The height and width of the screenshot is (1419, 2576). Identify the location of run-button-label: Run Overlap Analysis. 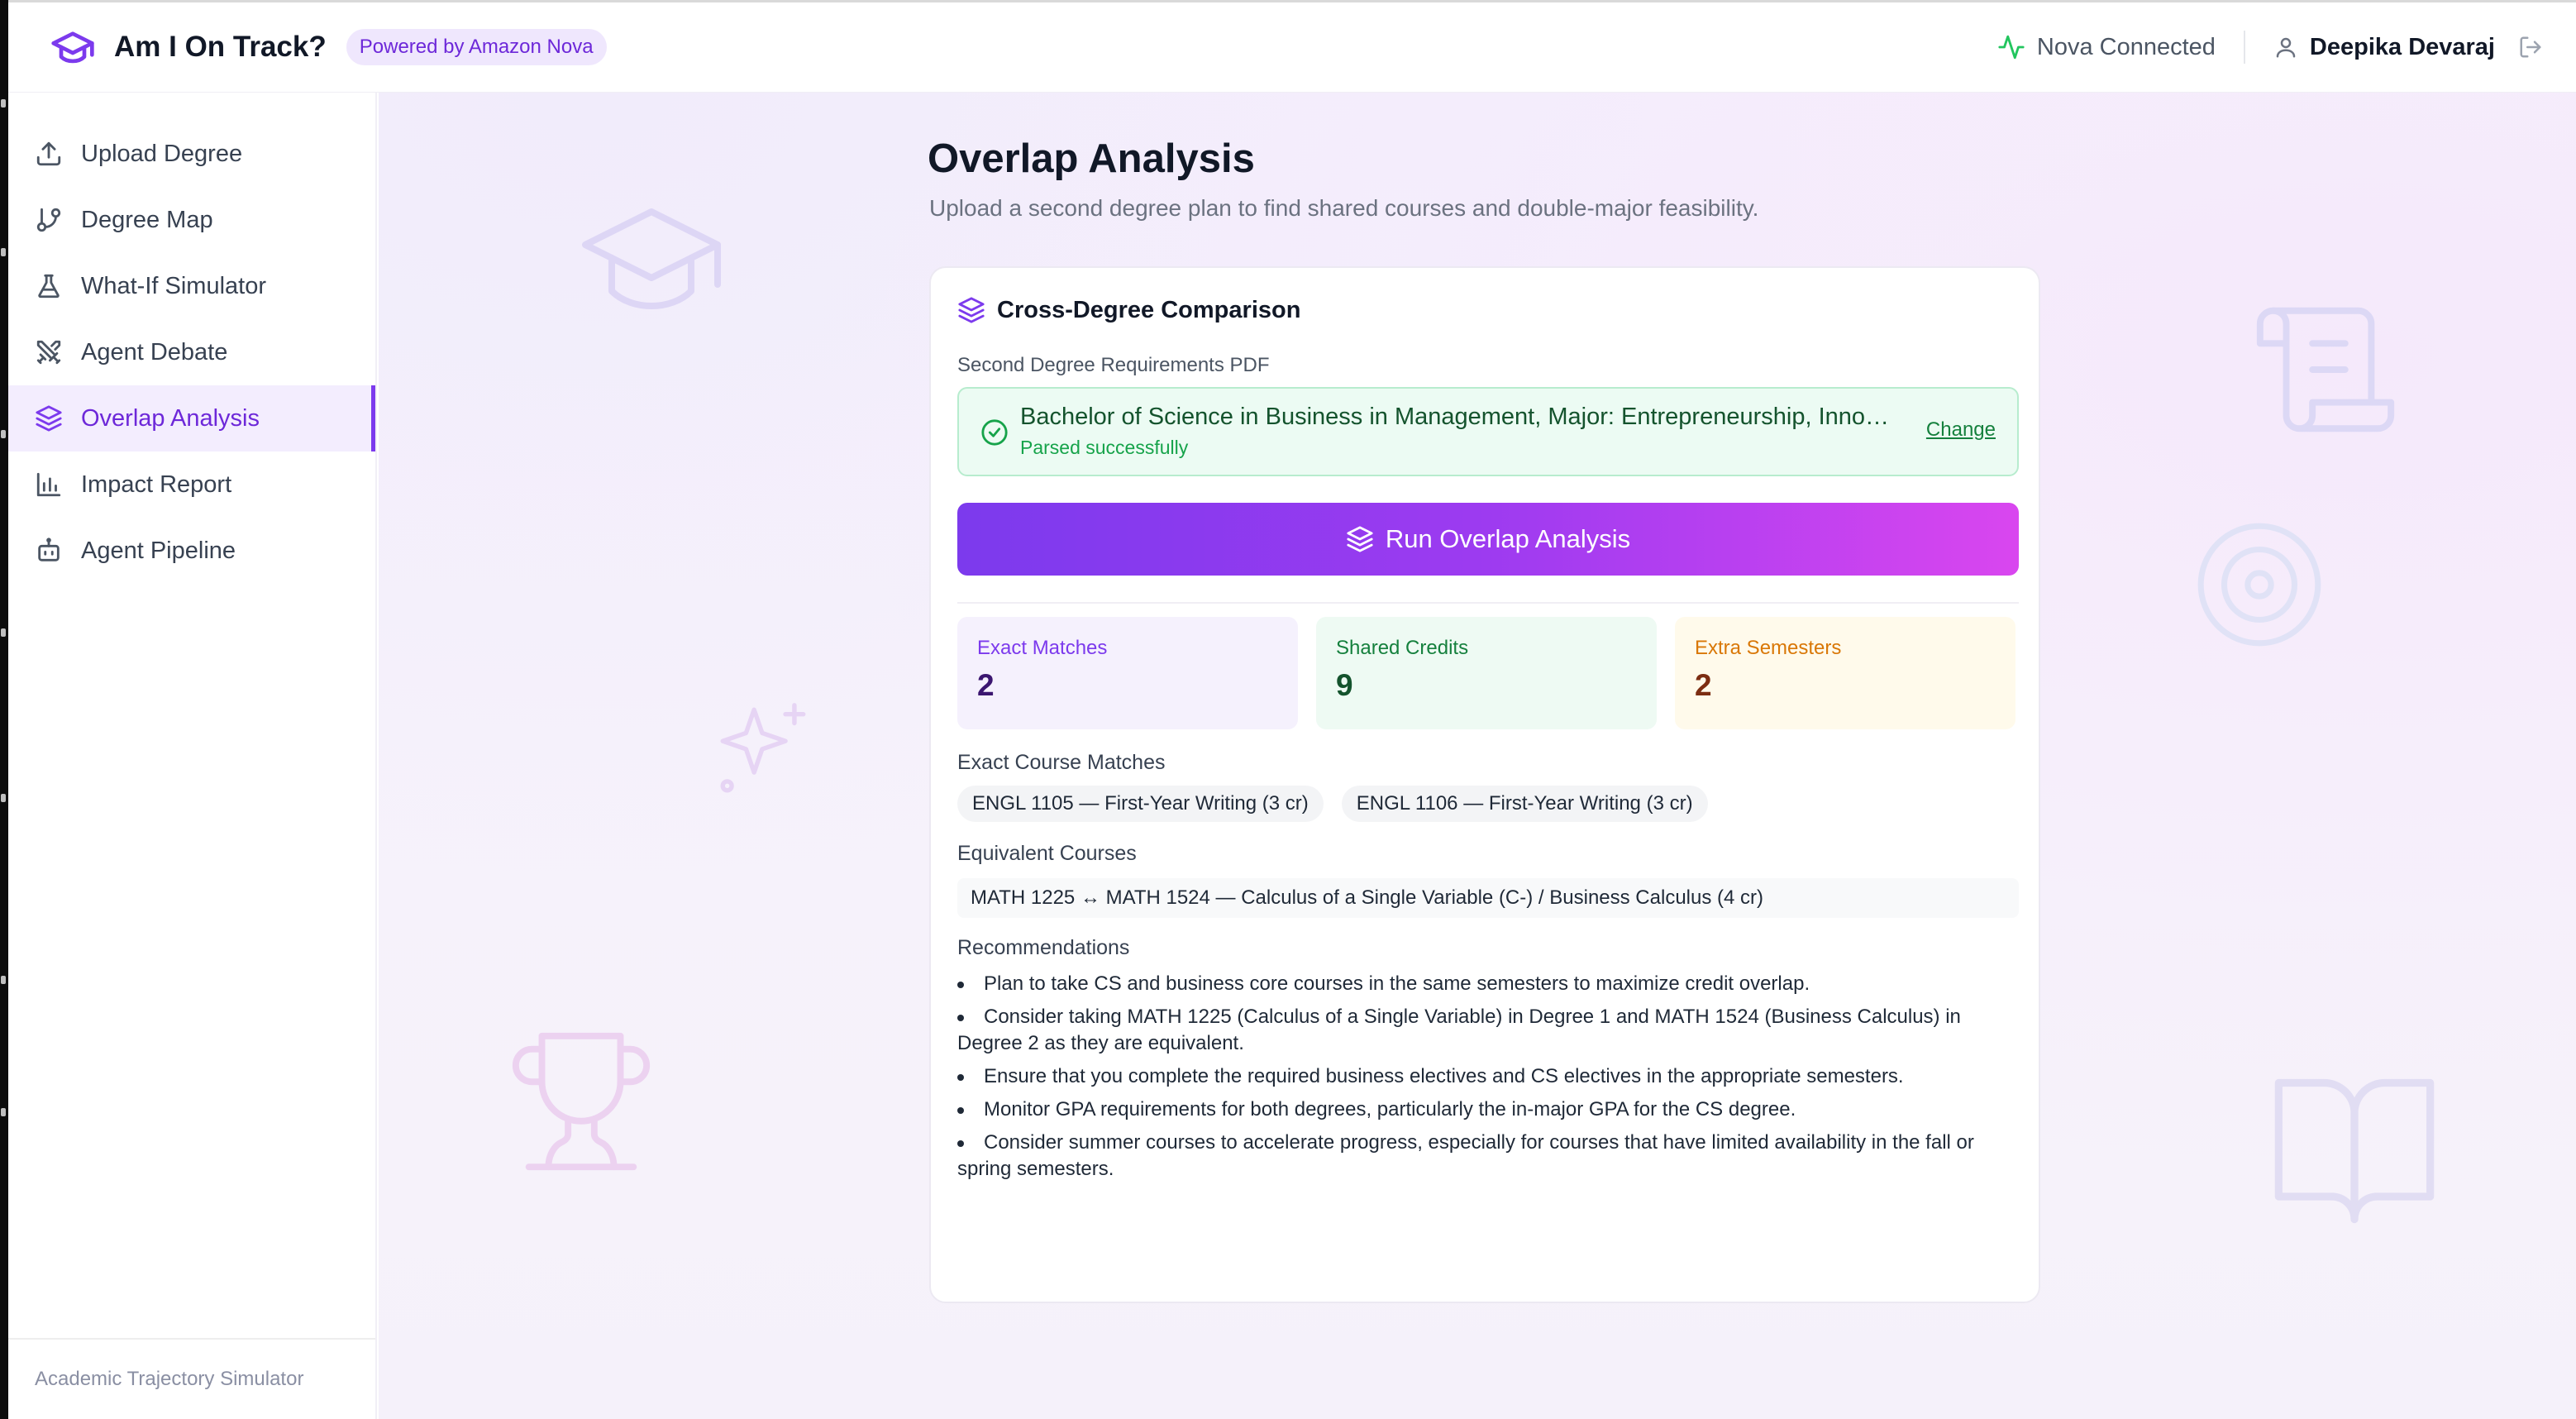
(1508, 538).